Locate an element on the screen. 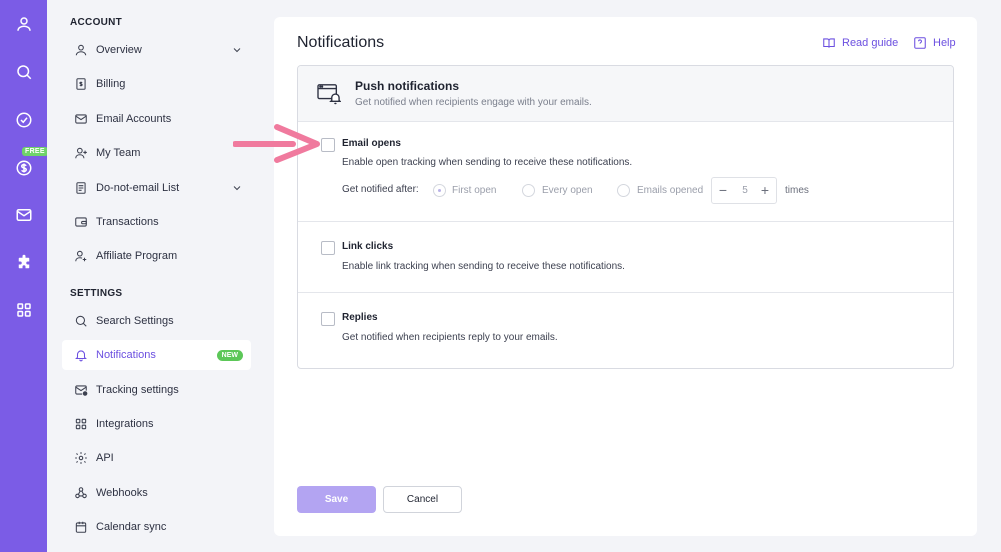 This screenshot has width=1001, height=552. dollar-icon is located at coordinates (23, 168).